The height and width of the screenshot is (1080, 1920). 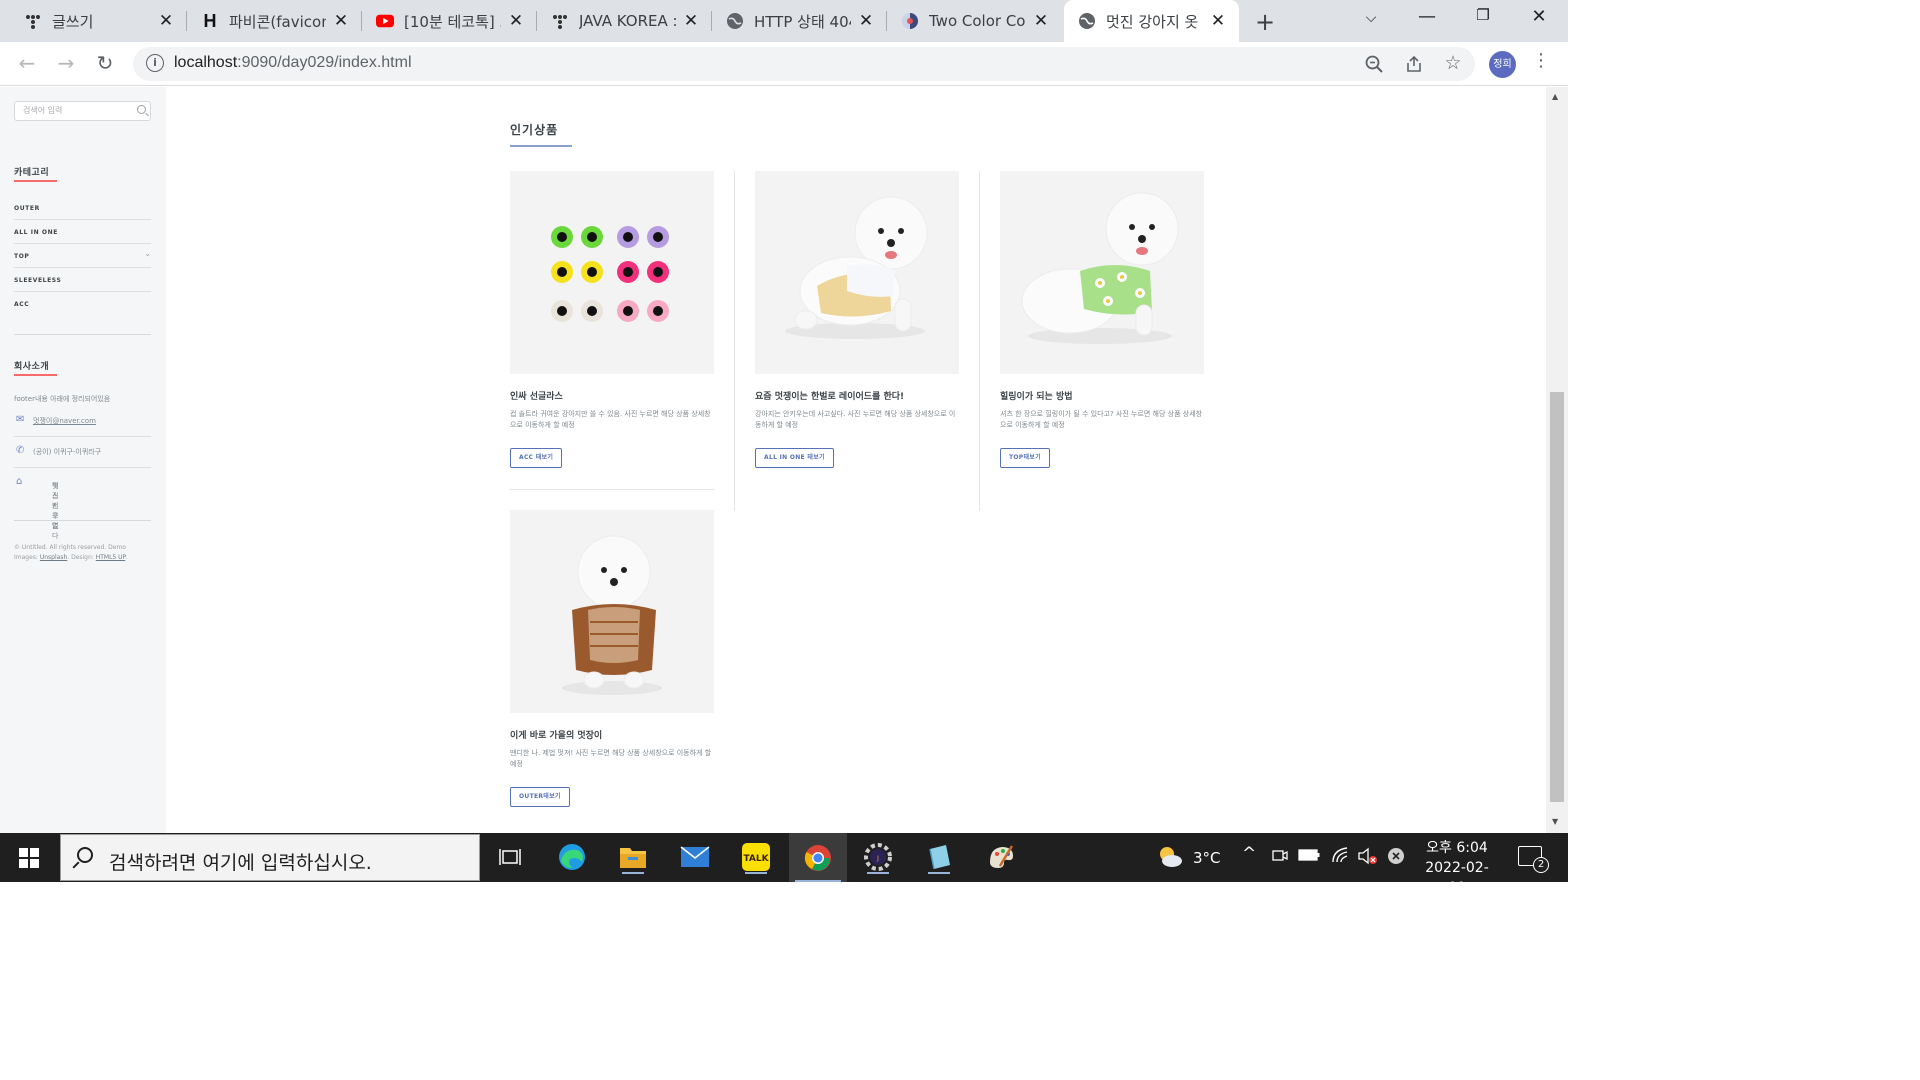 I want to click on view-acc-button: ACC 태보기, so click(x=536, y=458).